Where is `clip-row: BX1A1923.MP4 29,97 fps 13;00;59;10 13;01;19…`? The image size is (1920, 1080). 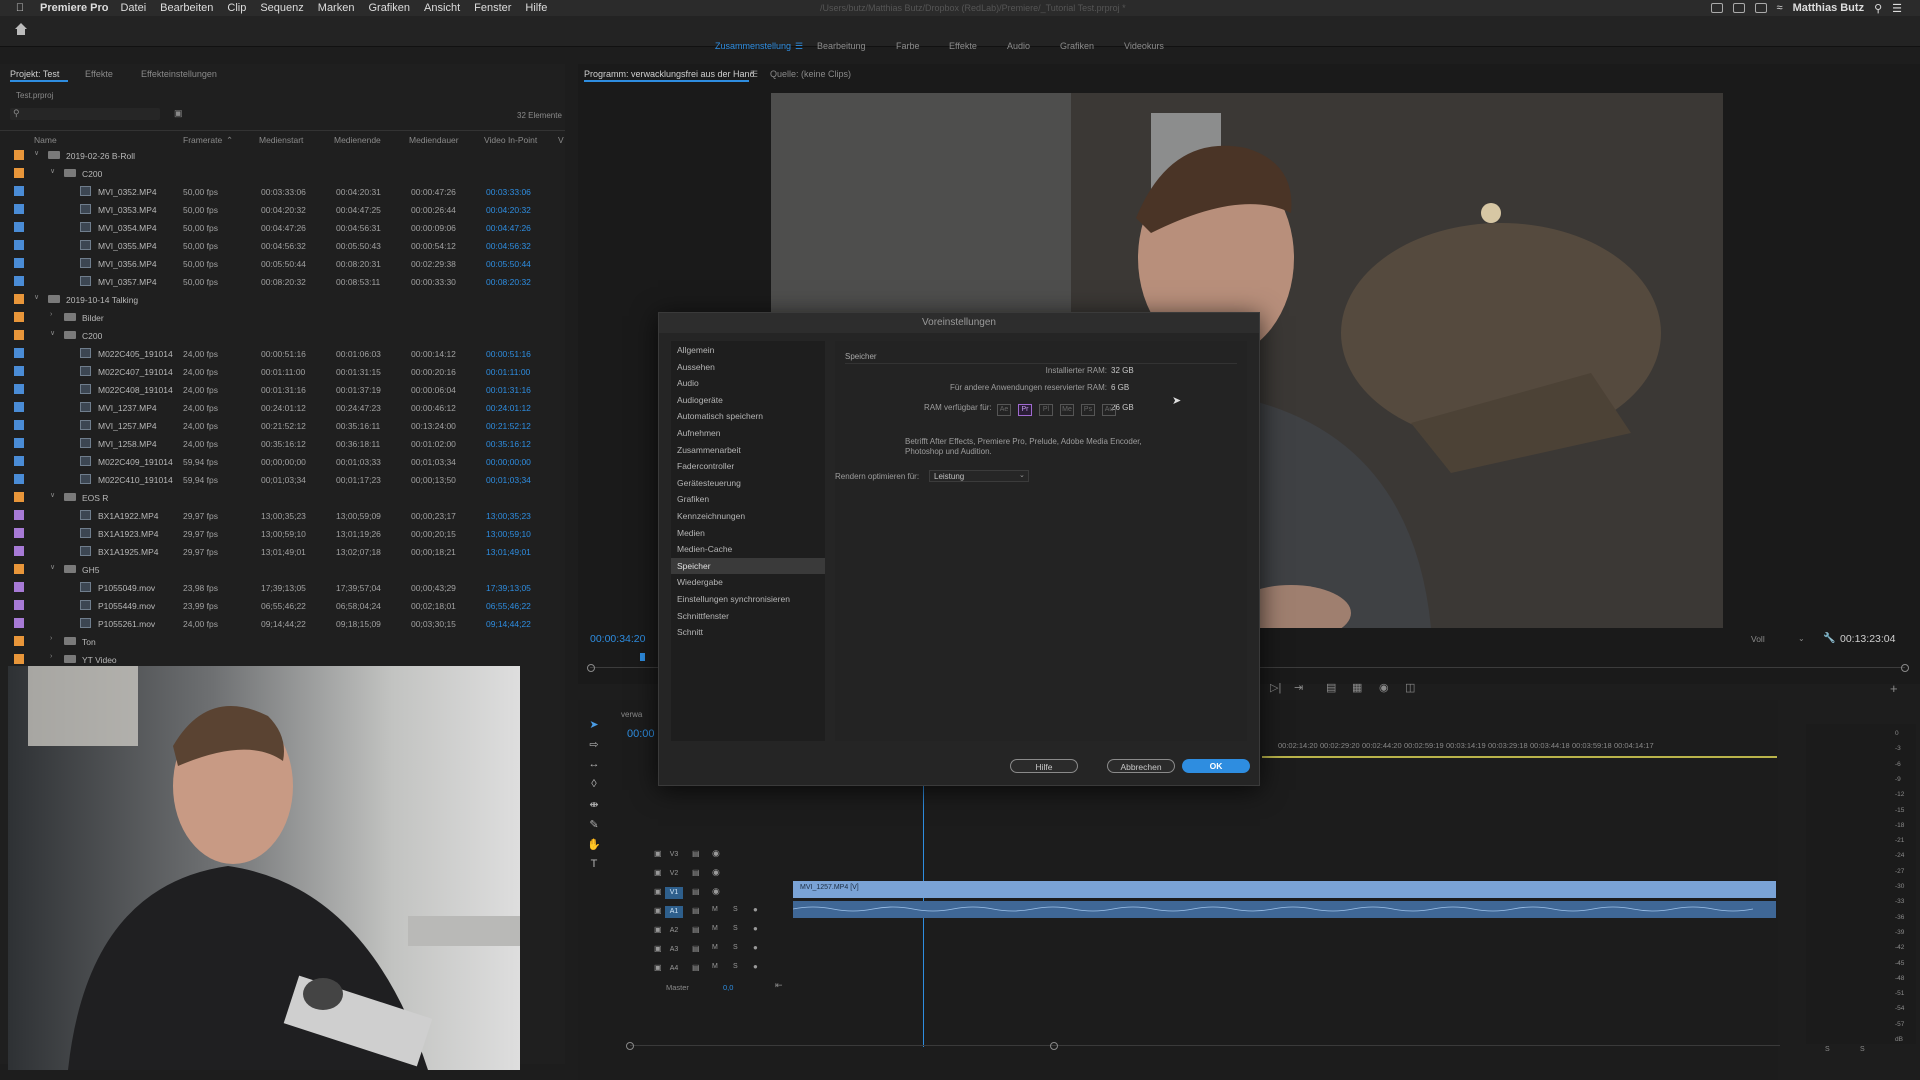
clip-row: BX1A1923.MP4 29,97 fps 13;00;59;10 13;01;19… is located at coordinates (282, 534).